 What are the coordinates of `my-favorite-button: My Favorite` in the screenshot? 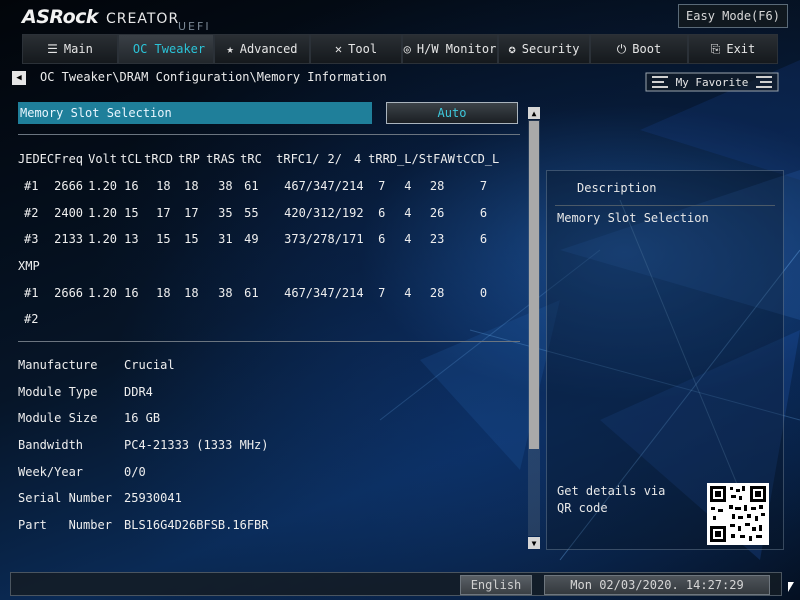 It's located at (712, 82).